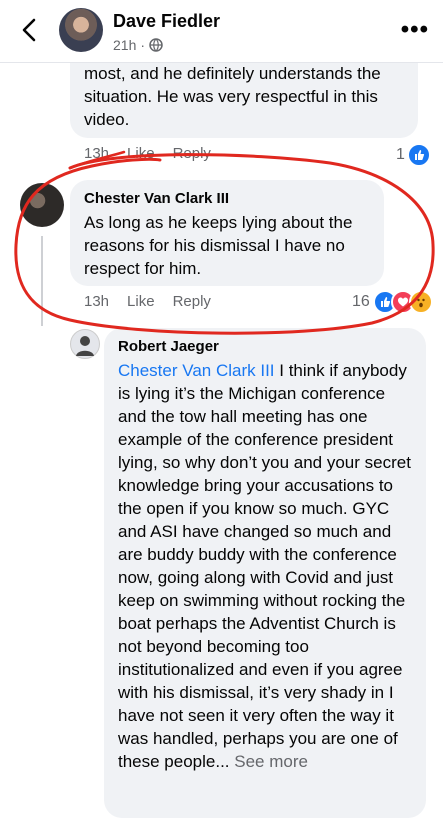  I want to click on like-icon, so click(418, 155).